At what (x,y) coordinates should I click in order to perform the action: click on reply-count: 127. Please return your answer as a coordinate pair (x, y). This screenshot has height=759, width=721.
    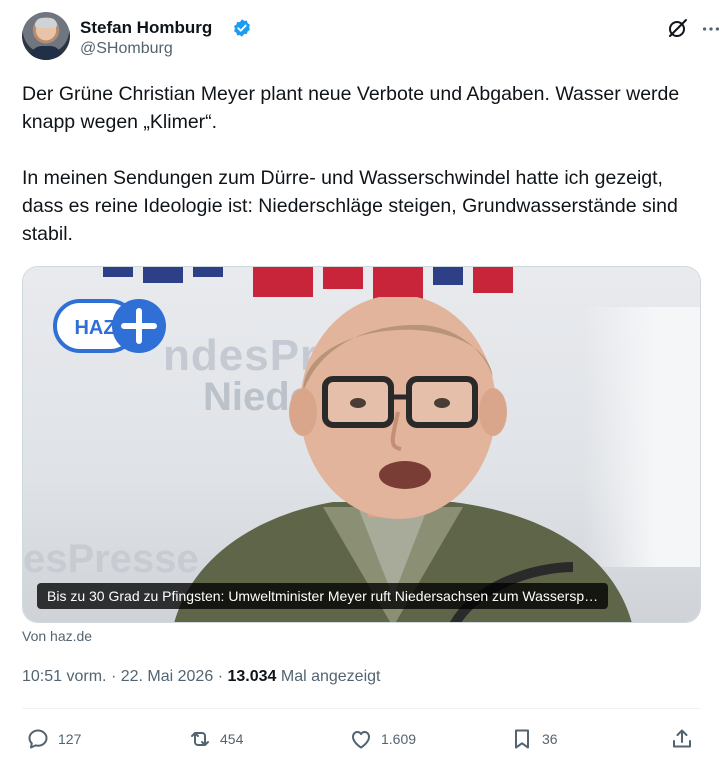
    Looking at the image, I should click on (70, 739).